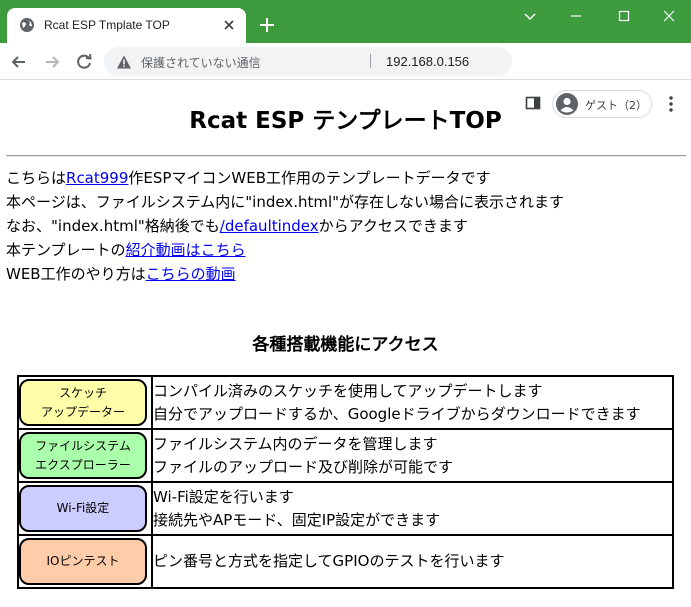  I want to click on button-label: IOピンテスト, so click(83, 561).